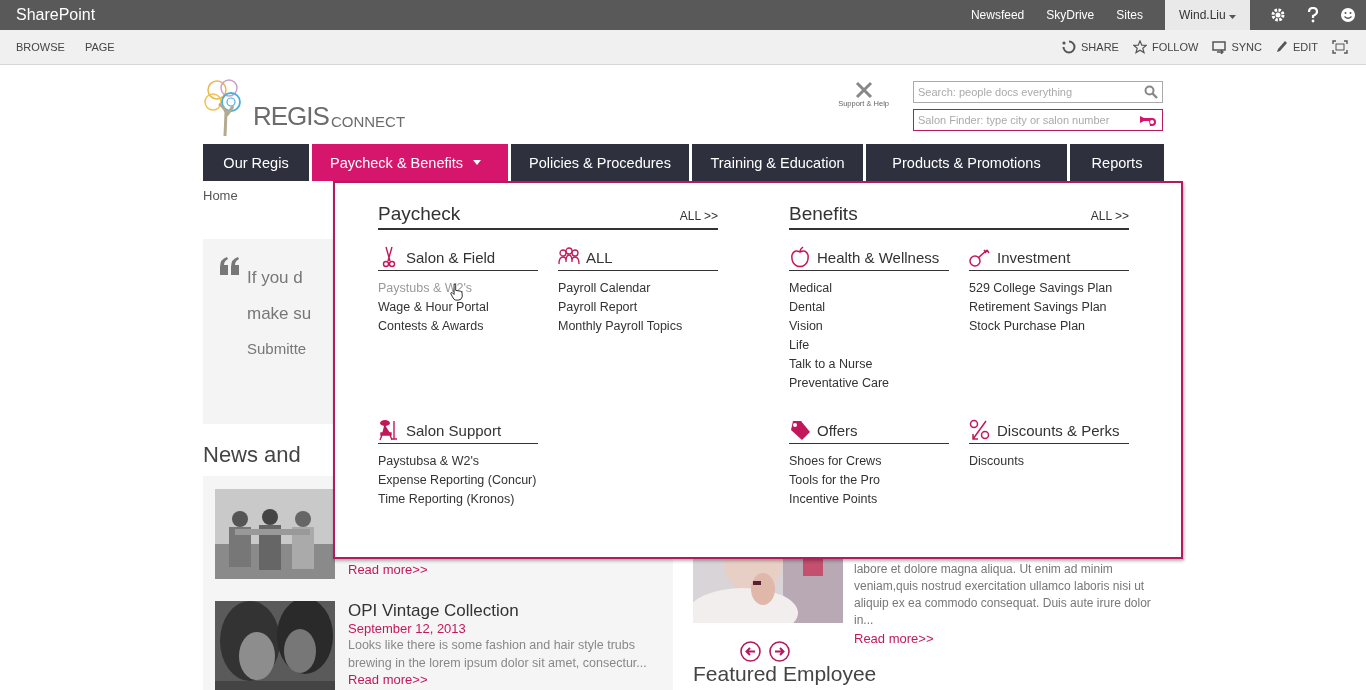 This screenshot has width=1366, height=690. Describe the element at coordinates (419, 214) in the screenshot. I see `menu-section-title: Paycheck` at that location.